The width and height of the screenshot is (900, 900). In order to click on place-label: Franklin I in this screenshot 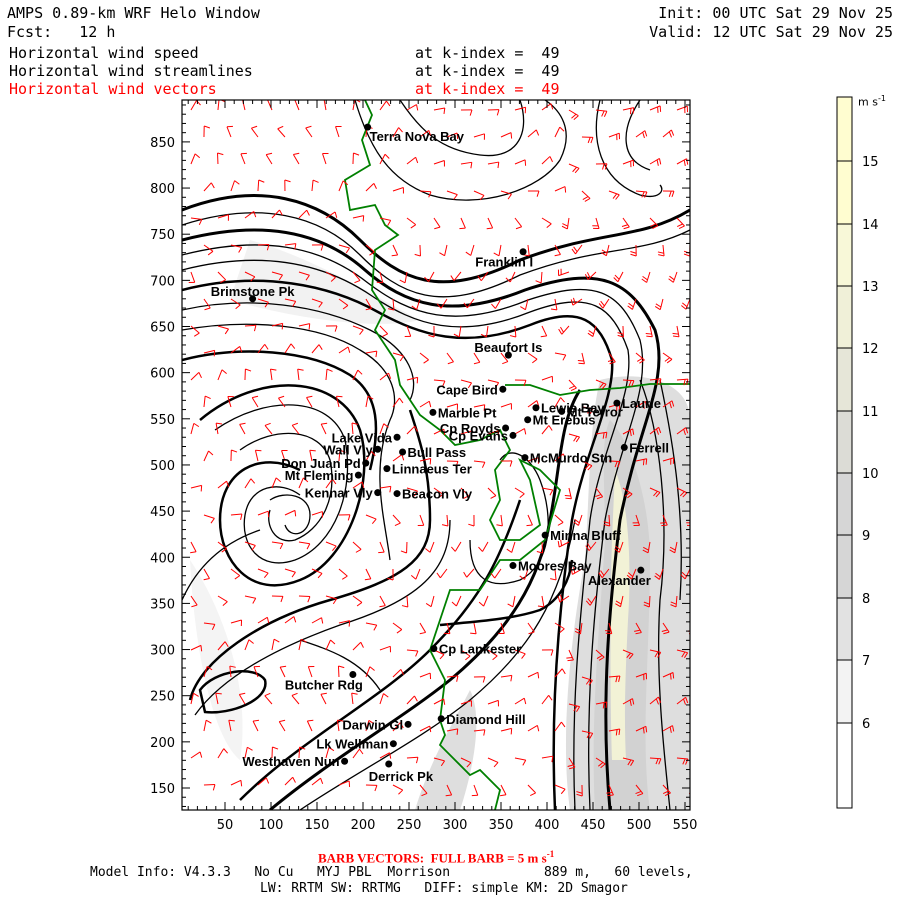, I will do `click(504, 262)`.